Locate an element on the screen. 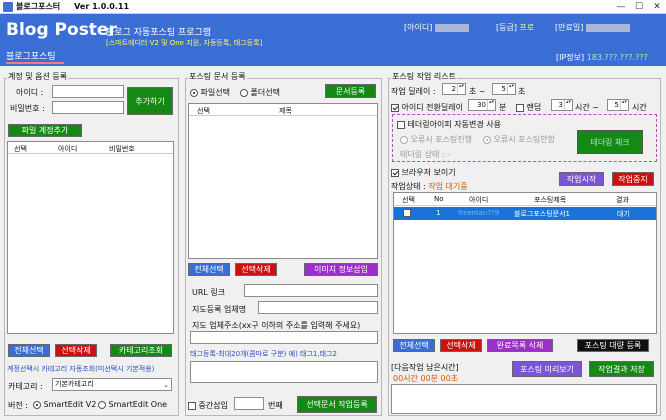  delay-to-stepper: 5 is located at coordinates (504, 89).